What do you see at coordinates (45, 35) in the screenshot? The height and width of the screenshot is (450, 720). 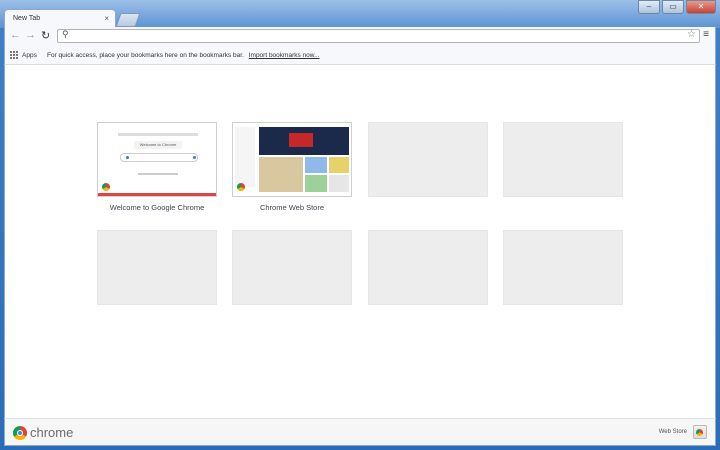 I see `reload-icon: ↻` at bounding box center [45, 35].